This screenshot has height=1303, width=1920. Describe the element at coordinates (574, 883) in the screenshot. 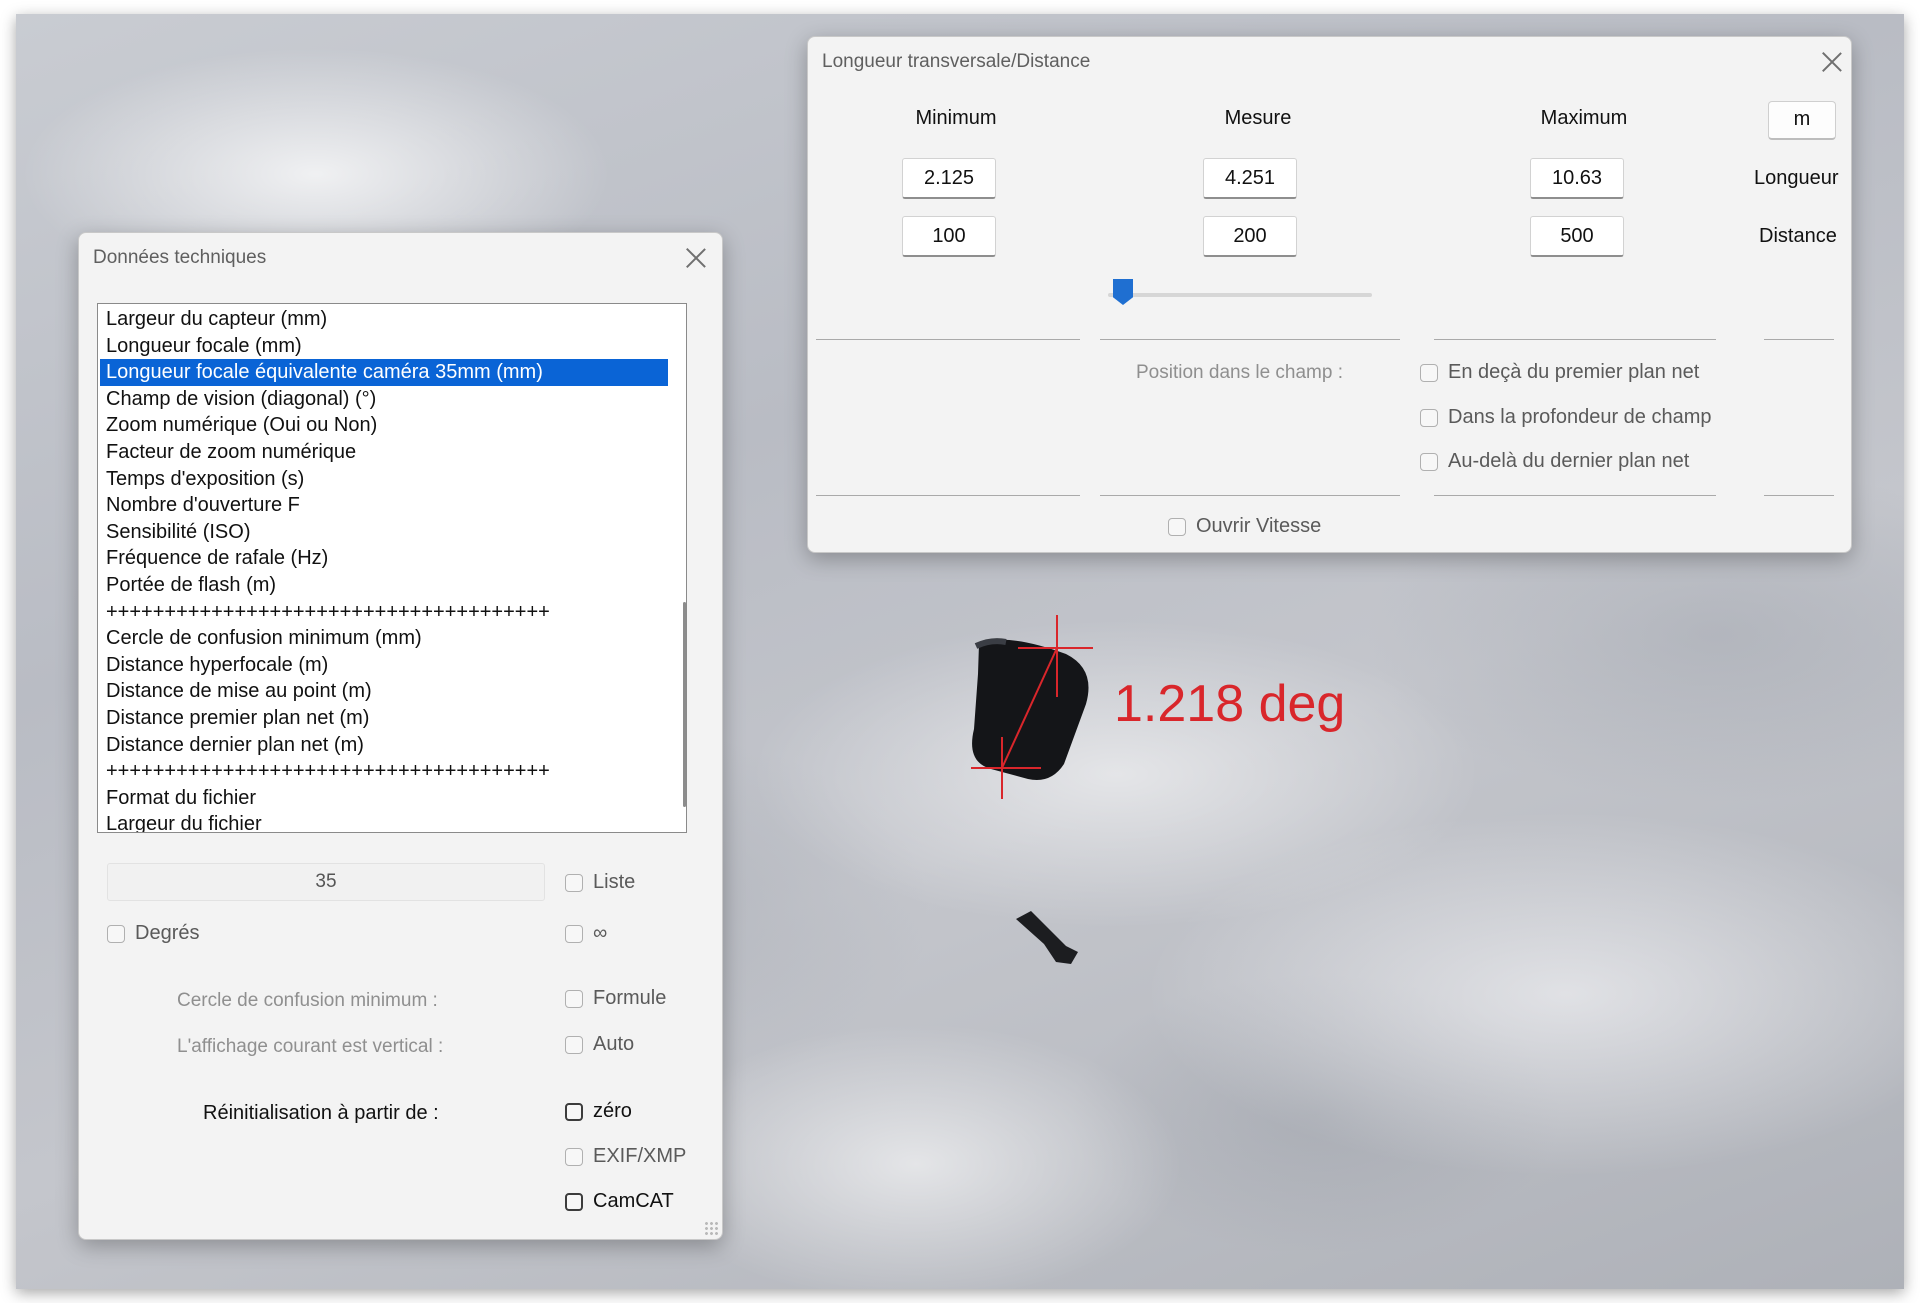

I see `liste-checkbox` at that location.